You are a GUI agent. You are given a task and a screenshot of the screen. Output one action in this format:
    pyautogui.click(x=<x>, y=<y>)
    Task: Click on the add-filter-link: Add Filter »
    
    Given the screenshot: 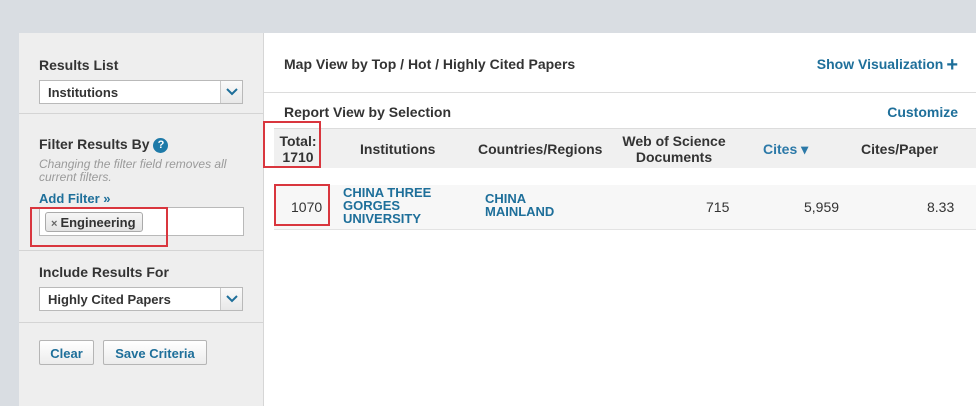 What is the action you would take?
    pyautogui.click(x=75, y=198)
    